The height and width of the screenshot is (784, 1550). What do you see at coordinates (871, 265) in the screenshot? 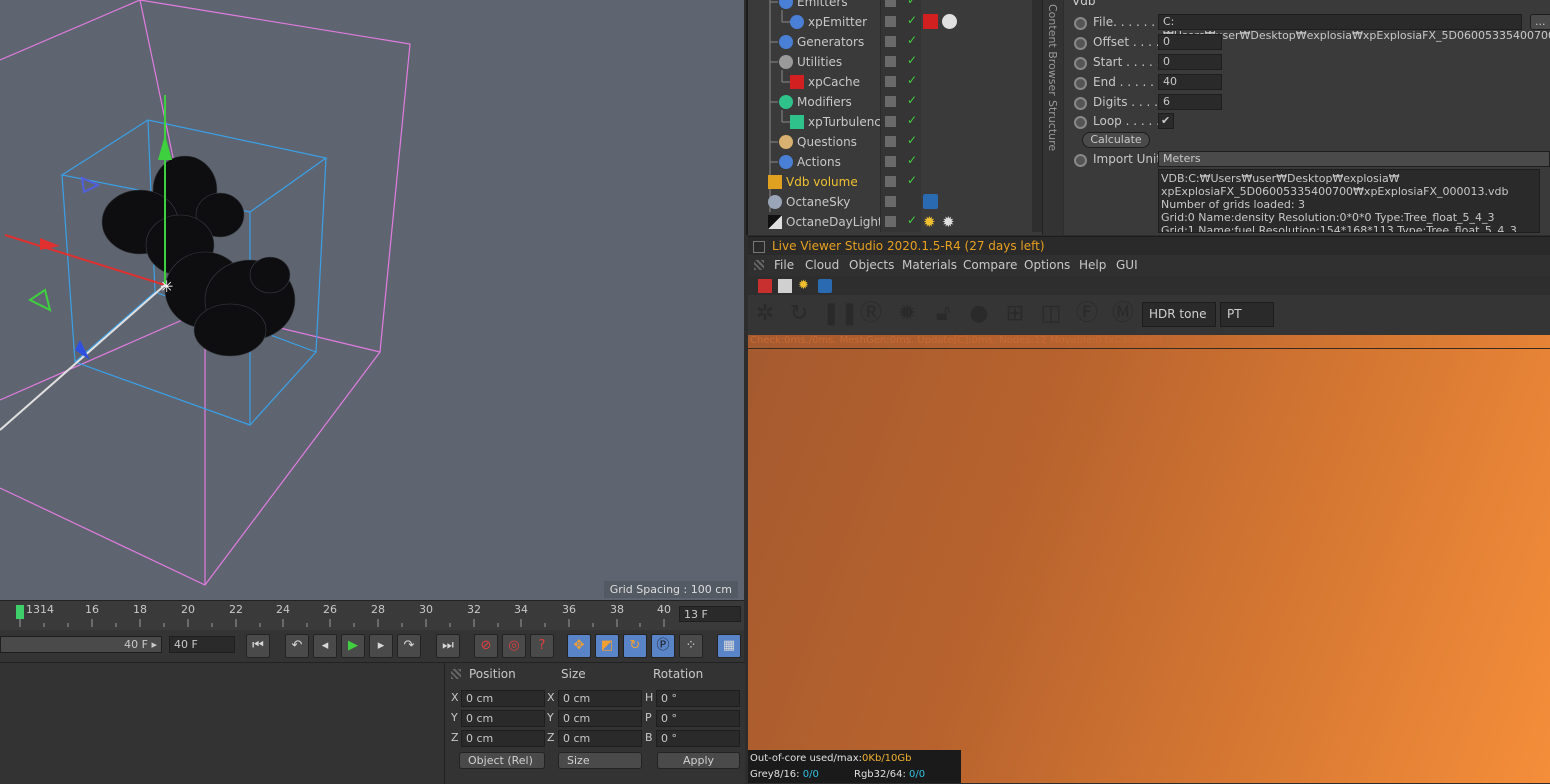
I see `menu-objects: Objects` at bounding box center [871, 265].